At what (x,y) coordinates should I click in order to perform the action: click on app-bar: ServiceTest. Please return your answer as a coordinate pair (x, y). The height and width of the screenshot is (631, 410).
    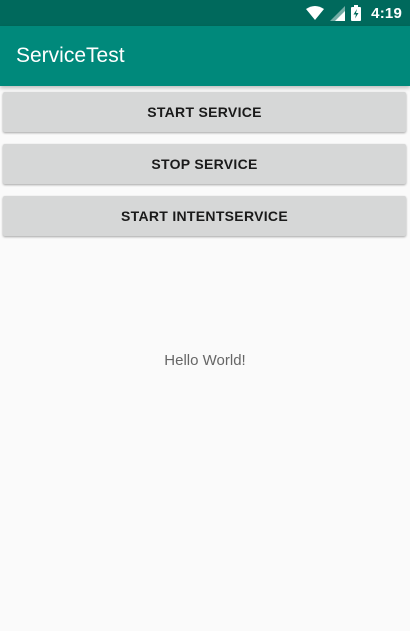
    Looking at the image, I should click on (205, 56).